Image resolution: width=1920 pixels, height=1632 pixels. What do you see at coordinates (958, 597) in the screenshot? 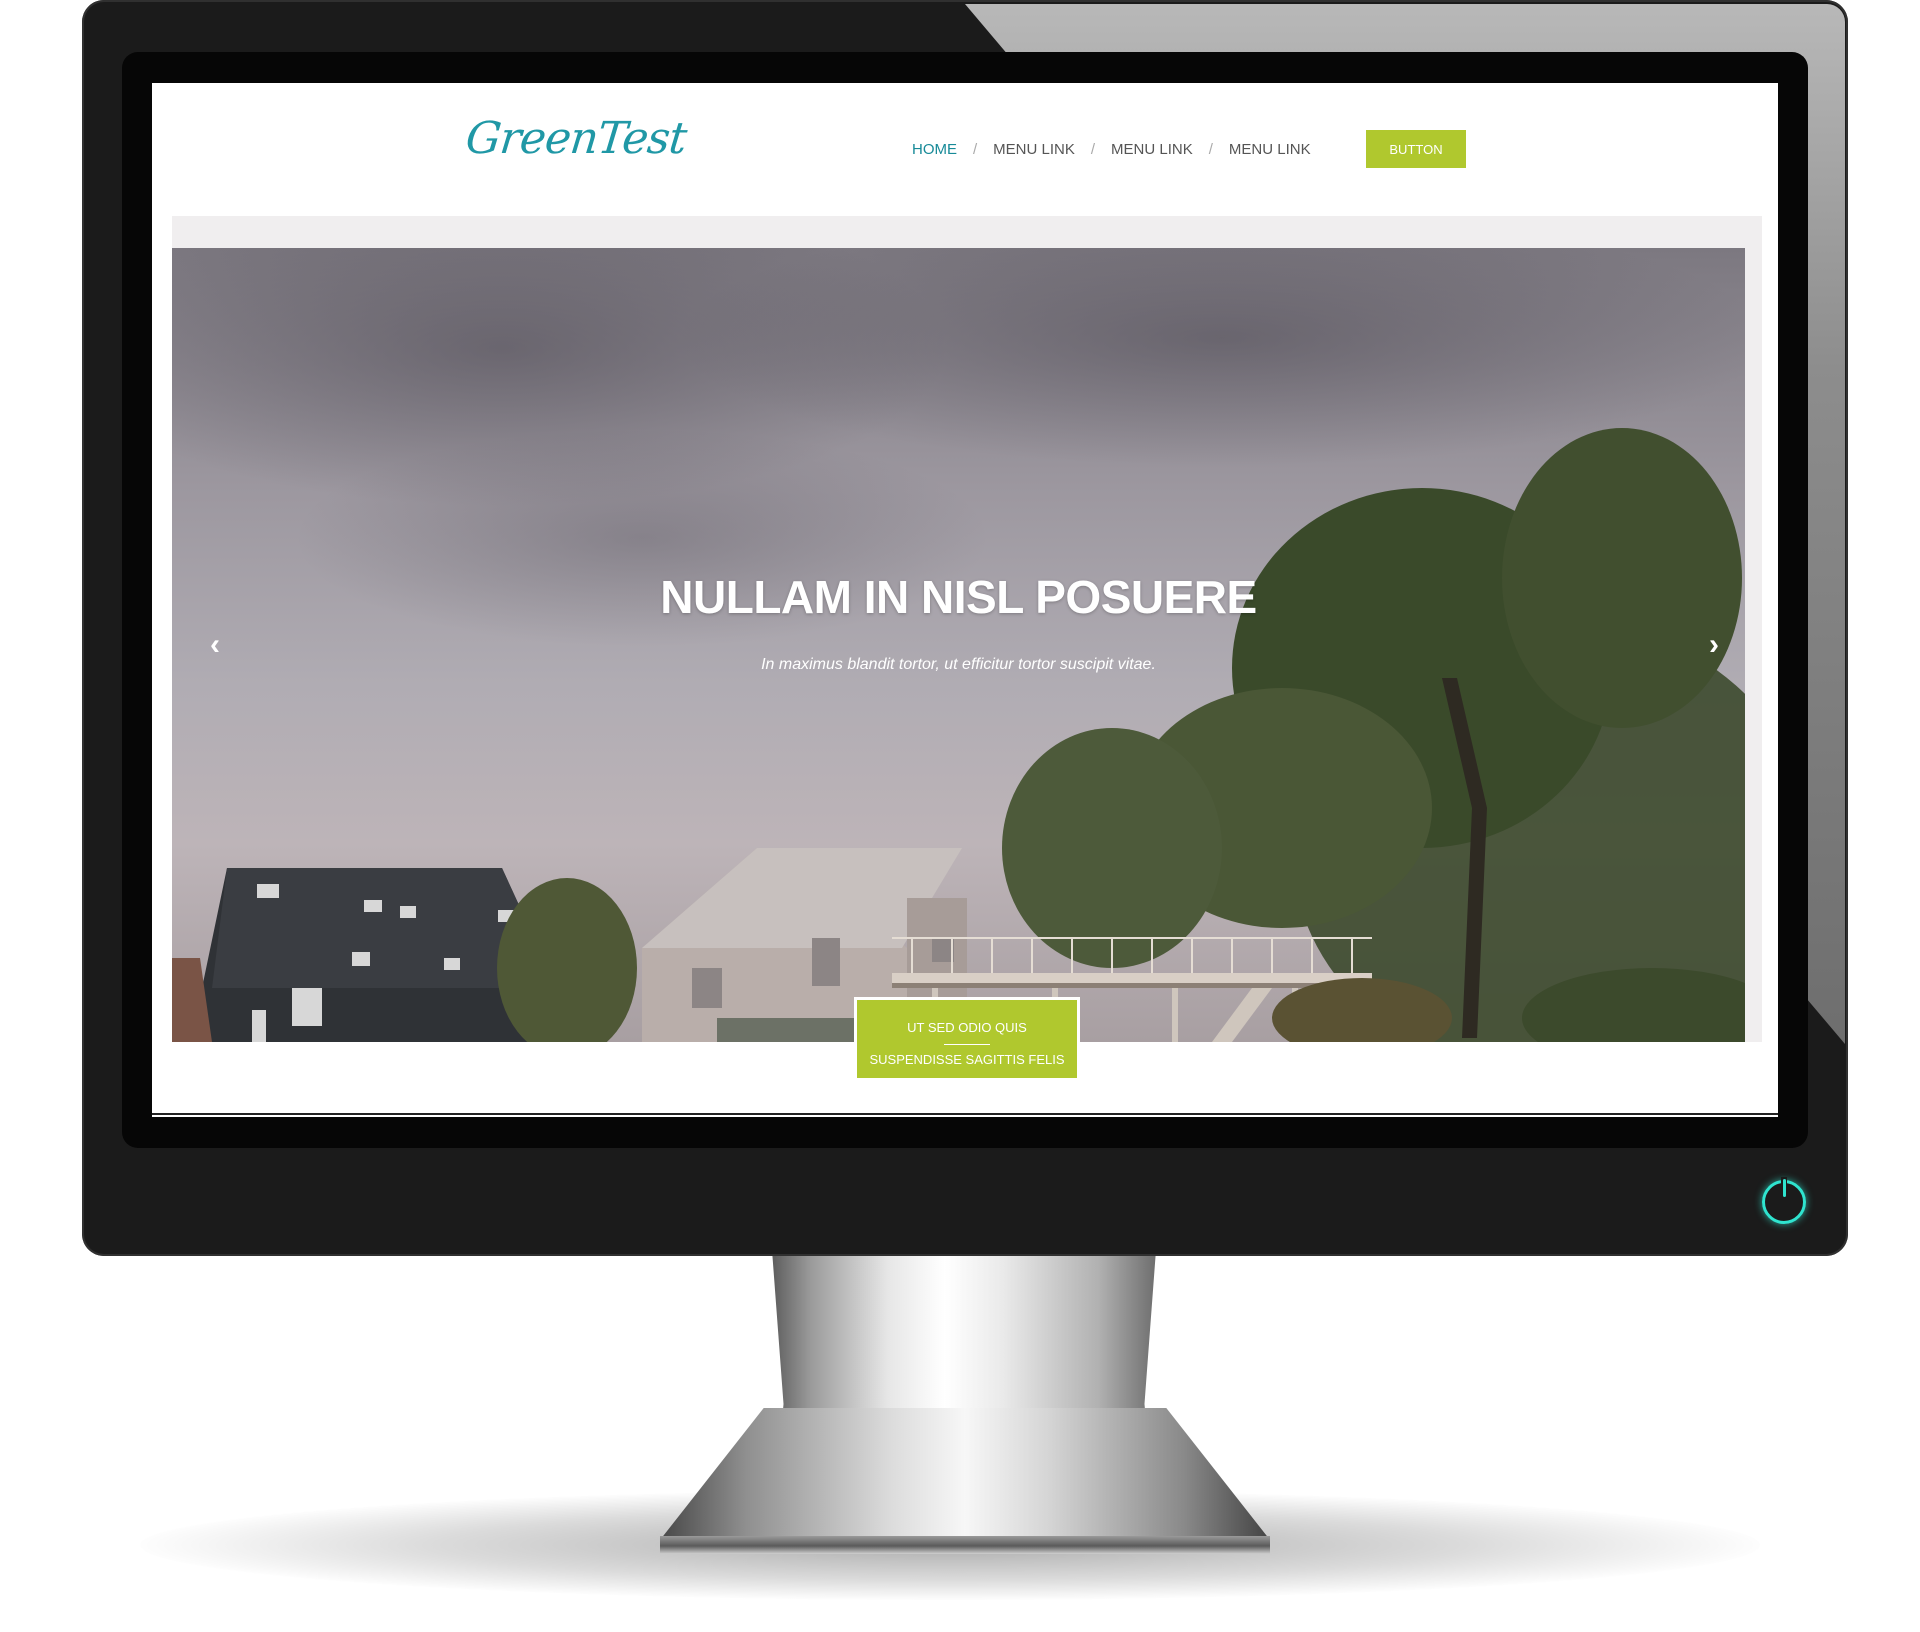
I see `hero-title: NULLAM IN NISL POSUERE` at bounding box center [958, 597].